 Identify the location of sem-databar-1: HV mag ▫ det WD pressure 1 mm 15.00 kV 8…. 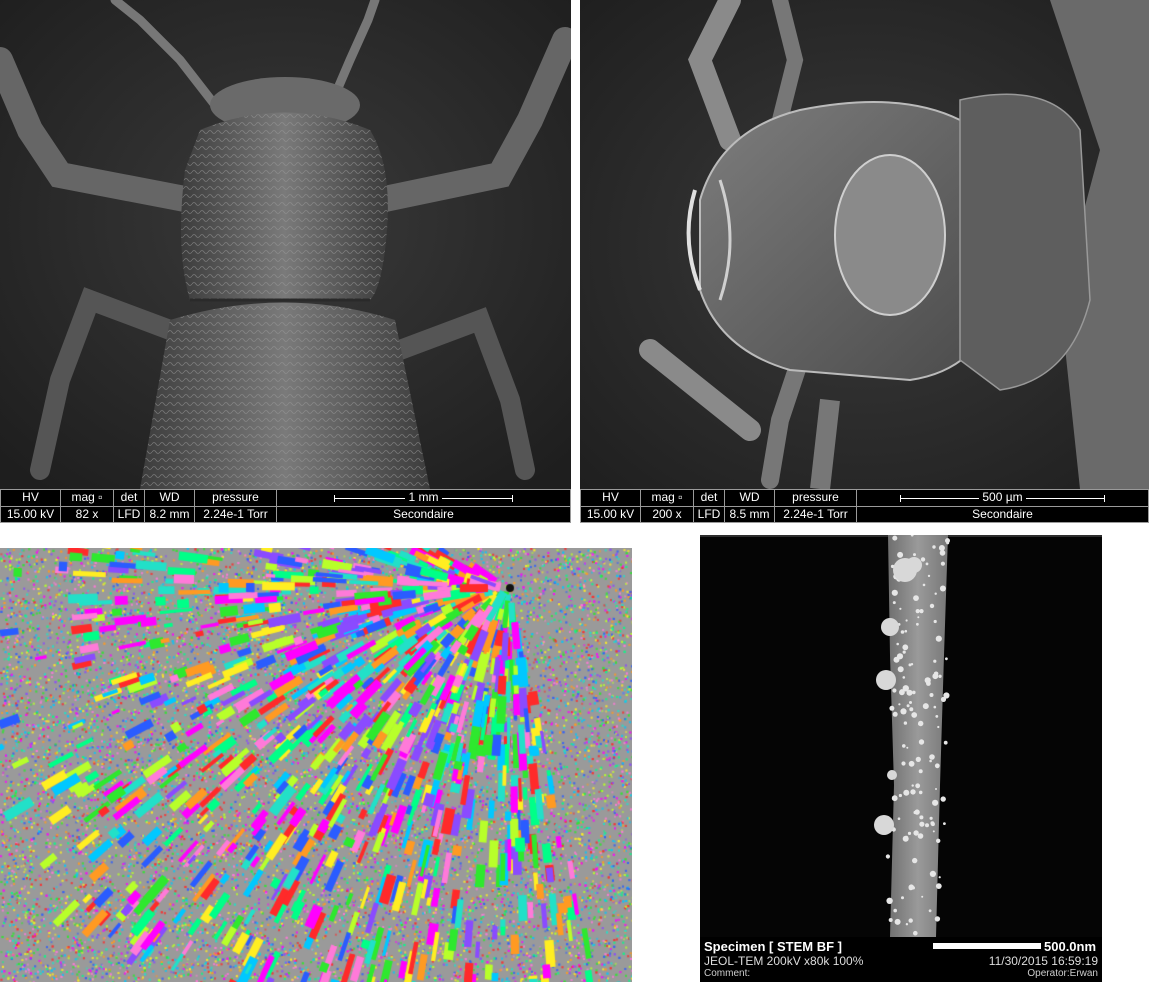
(285, 506).